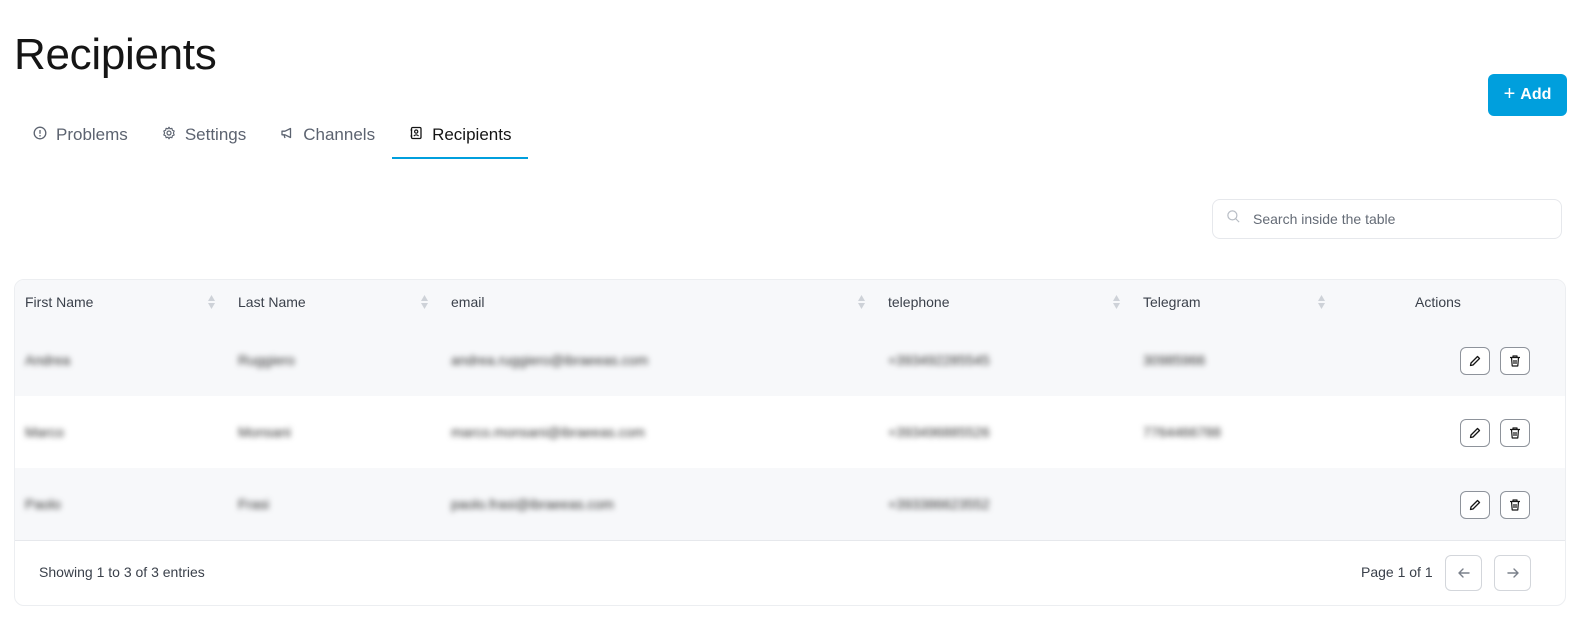 This screenshot has height=622, width=1581. What do you see at coordinates (264, 432) in the screenshot?
I see `cell-last-name: Monsani` at bounding box center [264, 432].